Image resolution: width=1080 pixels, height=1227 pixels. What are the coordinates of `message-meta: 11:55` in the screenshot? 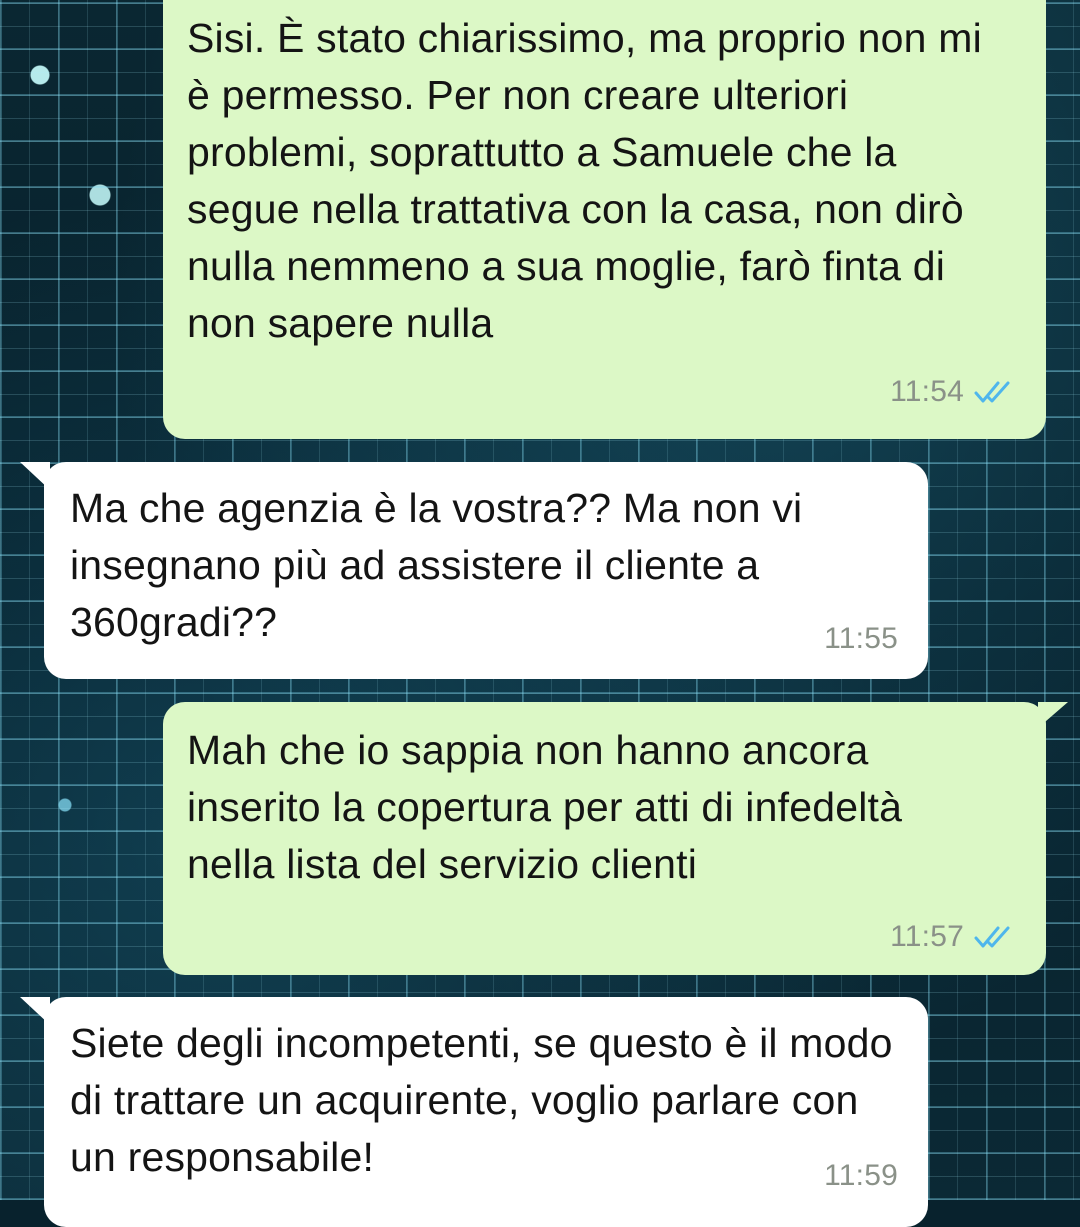 It's located at (861, 639).